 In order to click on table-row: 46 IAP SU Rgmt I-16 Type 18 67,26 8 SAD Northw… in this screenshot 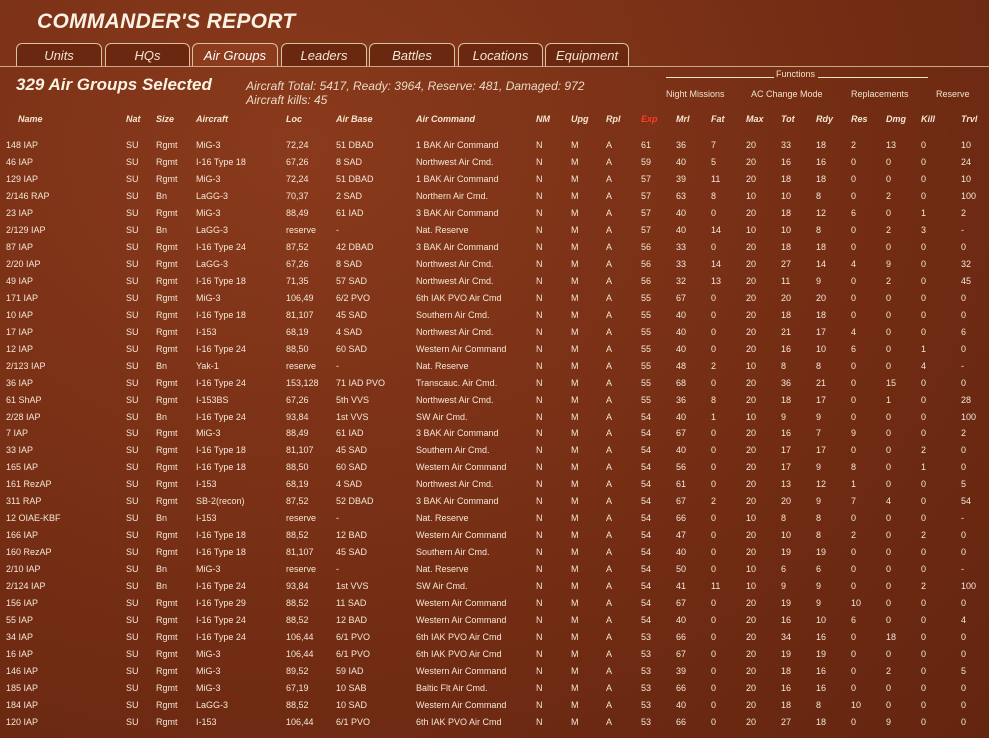, I will do `click(494, 165)`.